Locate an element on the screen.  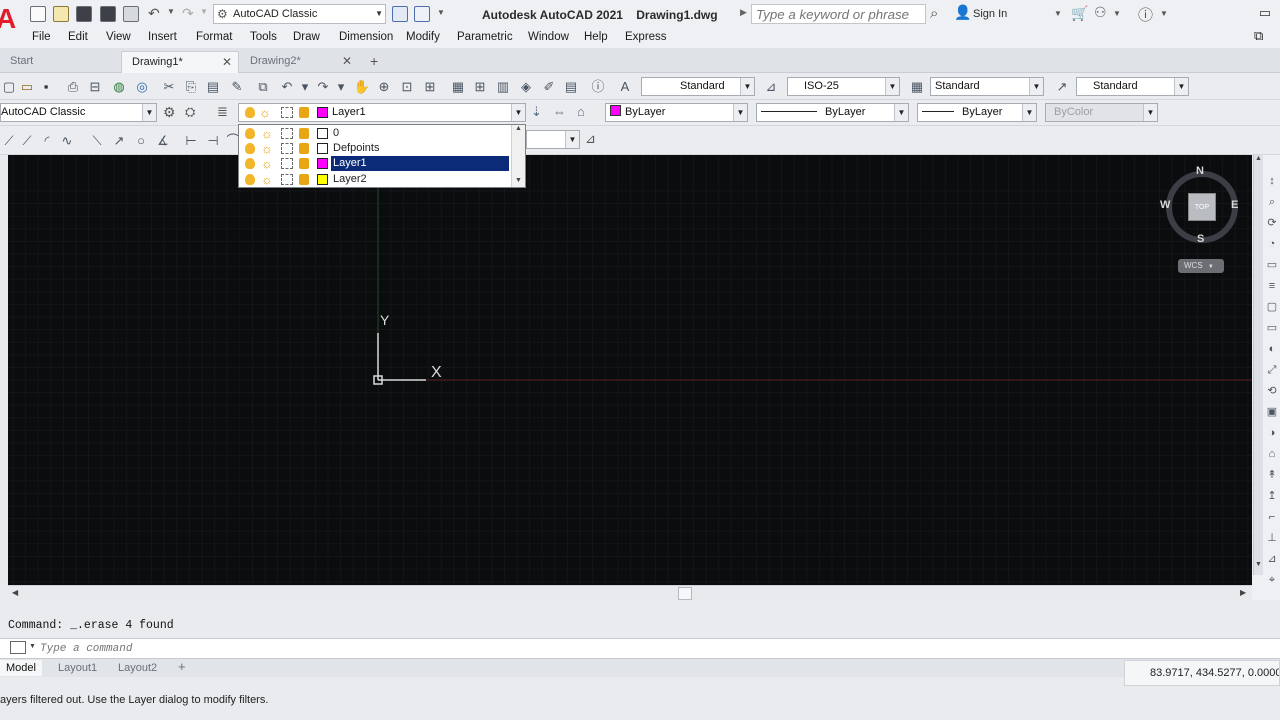
menu-draw: Draw is located at coordinates (306, 37).